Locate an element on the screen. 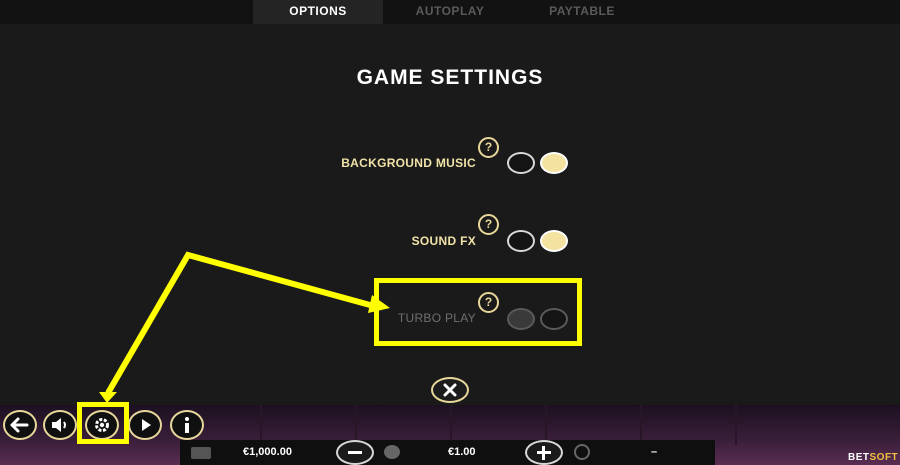 The width and height of the screenshot is (900, 465). turbo-play-highlight-box is located at coordinates (478, 312).